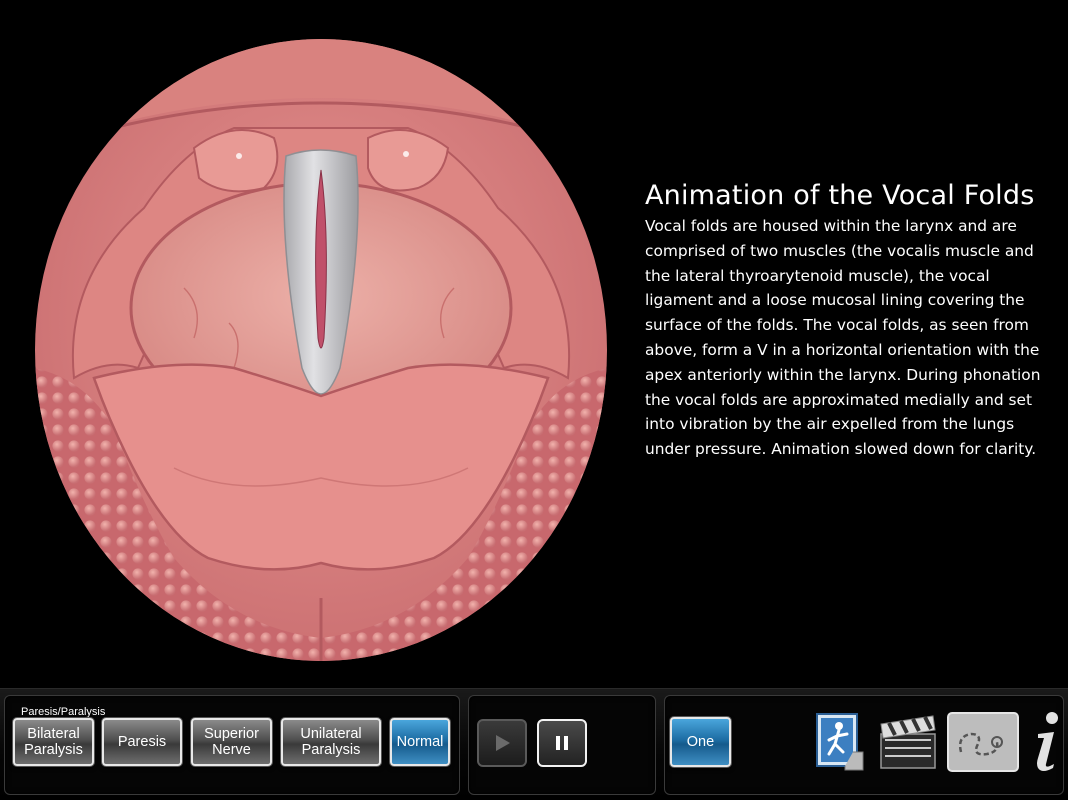 The image size is (1068, 800). I want to click on normal-button: Normal, so click(420, 742).